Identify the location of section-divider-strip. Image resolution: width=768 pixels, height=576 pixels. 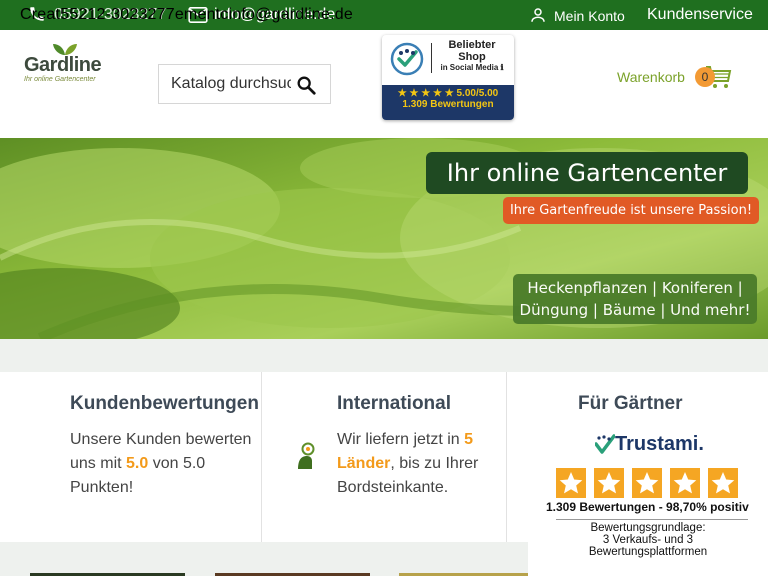
(384, 355).